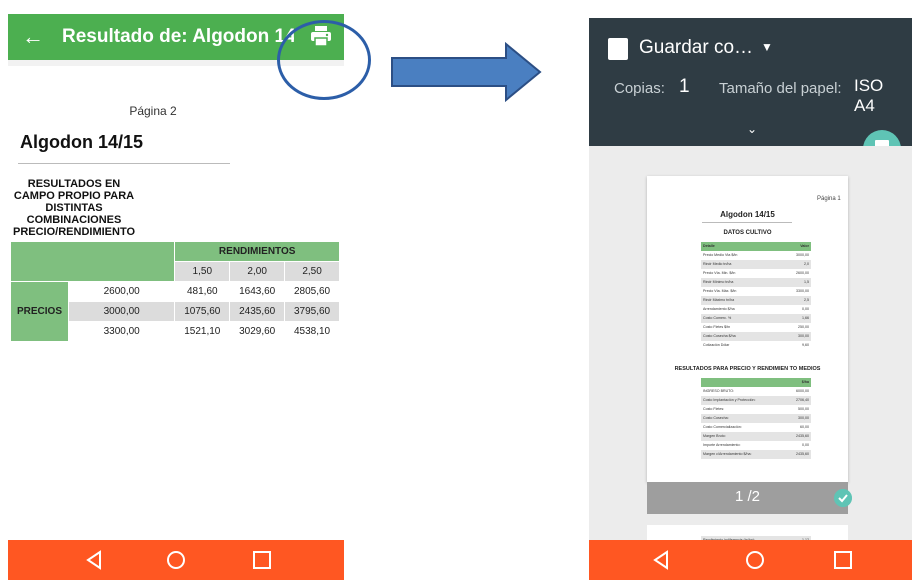  I want to click on arrow-left-icon: ←, so click(33, 37).